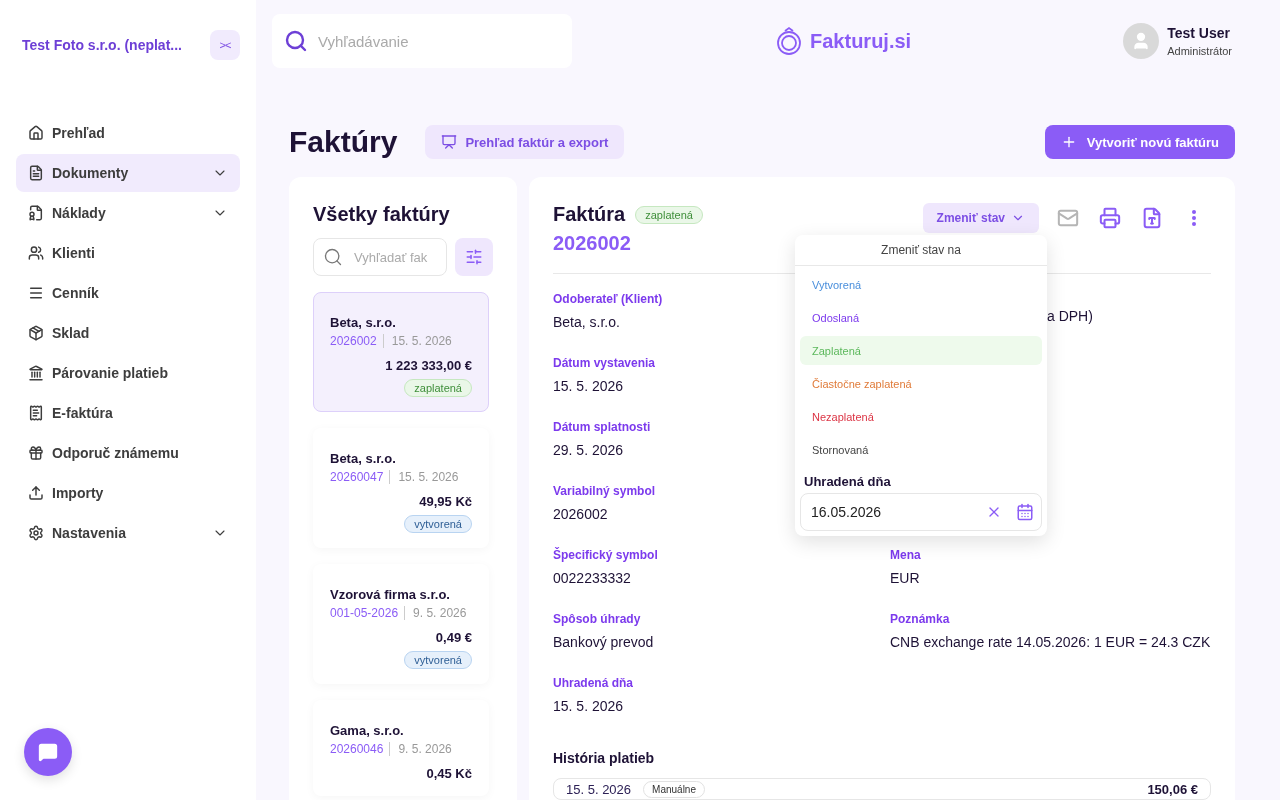  Describe the element at coordinates (380, 257) in the screenshot. I see `invoice-search-field: Vyhľadať fak` at that location.